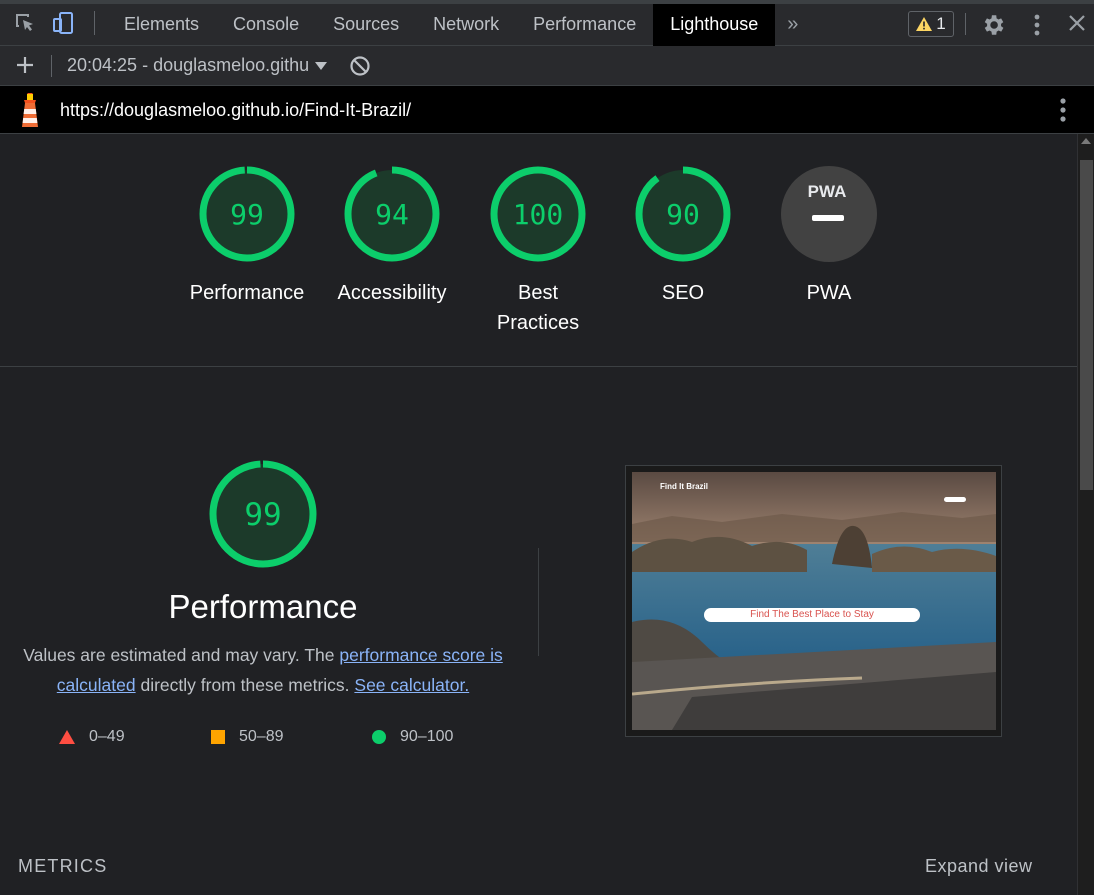  Describe the element at coordinates (94, 22) in the screenshot. I see `tabbar-separator` at that location.